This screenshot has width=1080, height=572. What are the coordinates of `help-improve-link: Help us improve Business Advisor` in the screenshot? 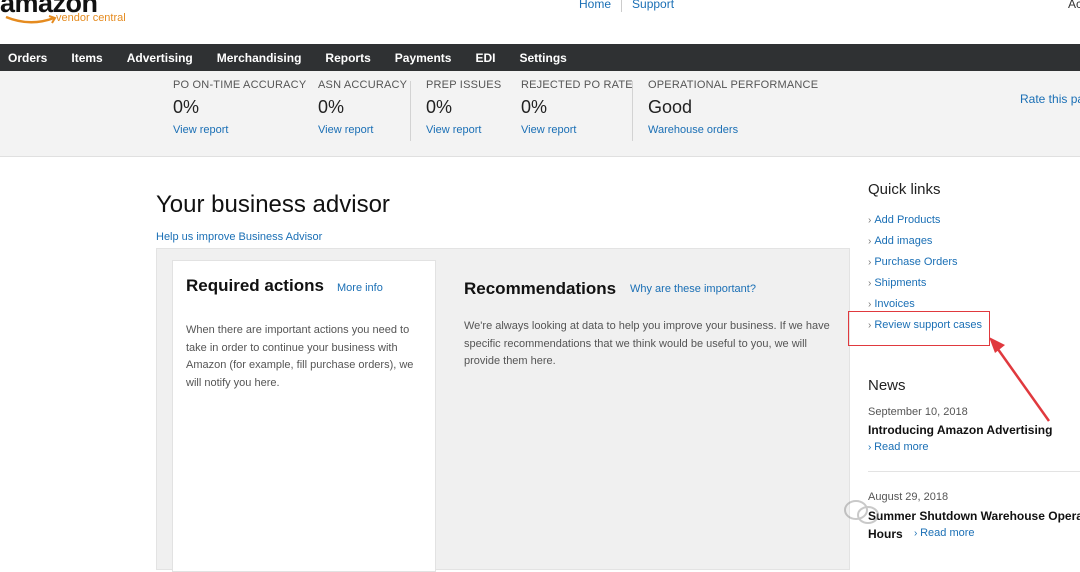 It's located at (239, 237).